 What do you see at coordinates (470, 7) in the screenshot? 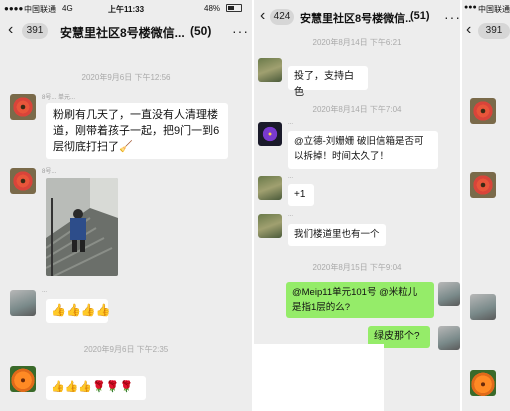
I see `signal-icon: ●●●` at bounding box center [470, 7].